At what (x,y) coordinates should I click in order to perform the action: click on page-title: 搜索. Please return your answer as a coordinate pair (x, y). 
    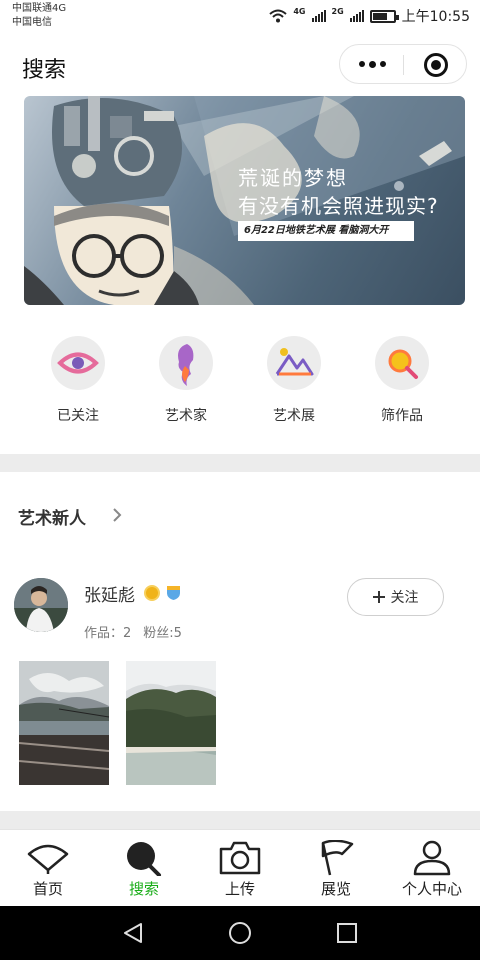
    Looking at the image, I should click on (44, 70).